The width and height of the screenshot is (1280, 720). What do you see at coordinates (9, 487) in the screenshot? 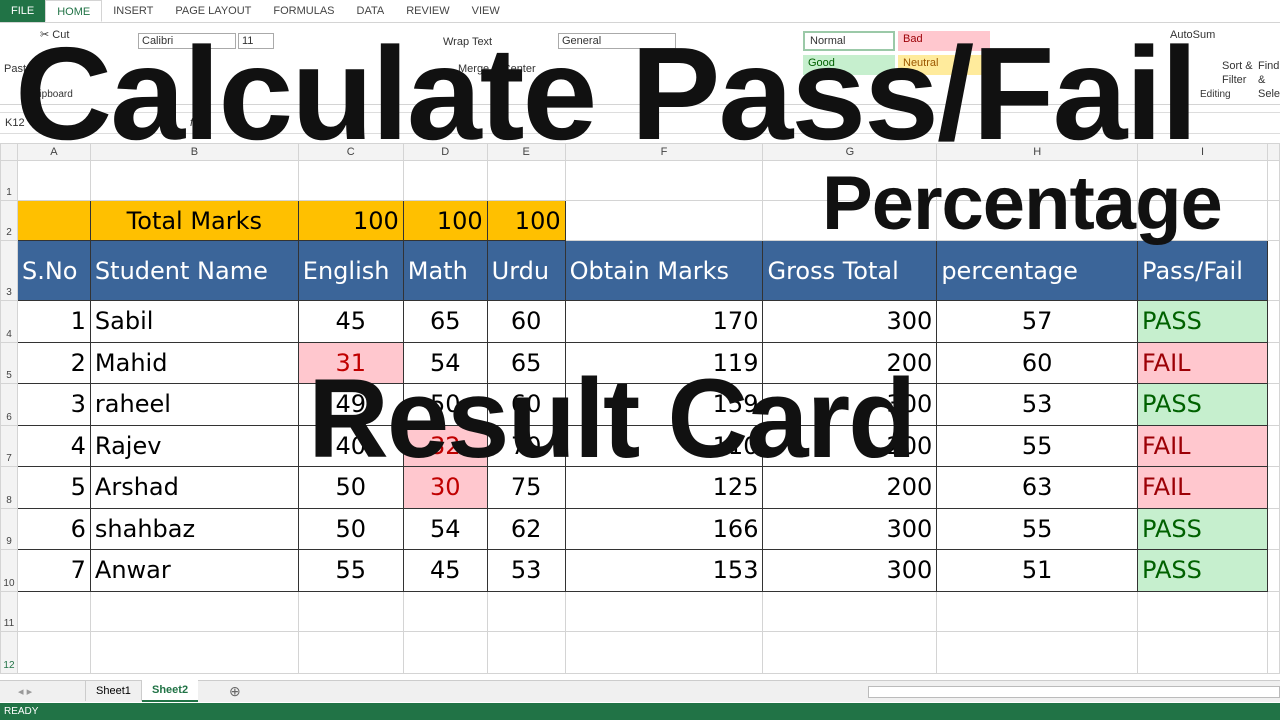
I see `row-header: 8` at bounding box center [9, 487].